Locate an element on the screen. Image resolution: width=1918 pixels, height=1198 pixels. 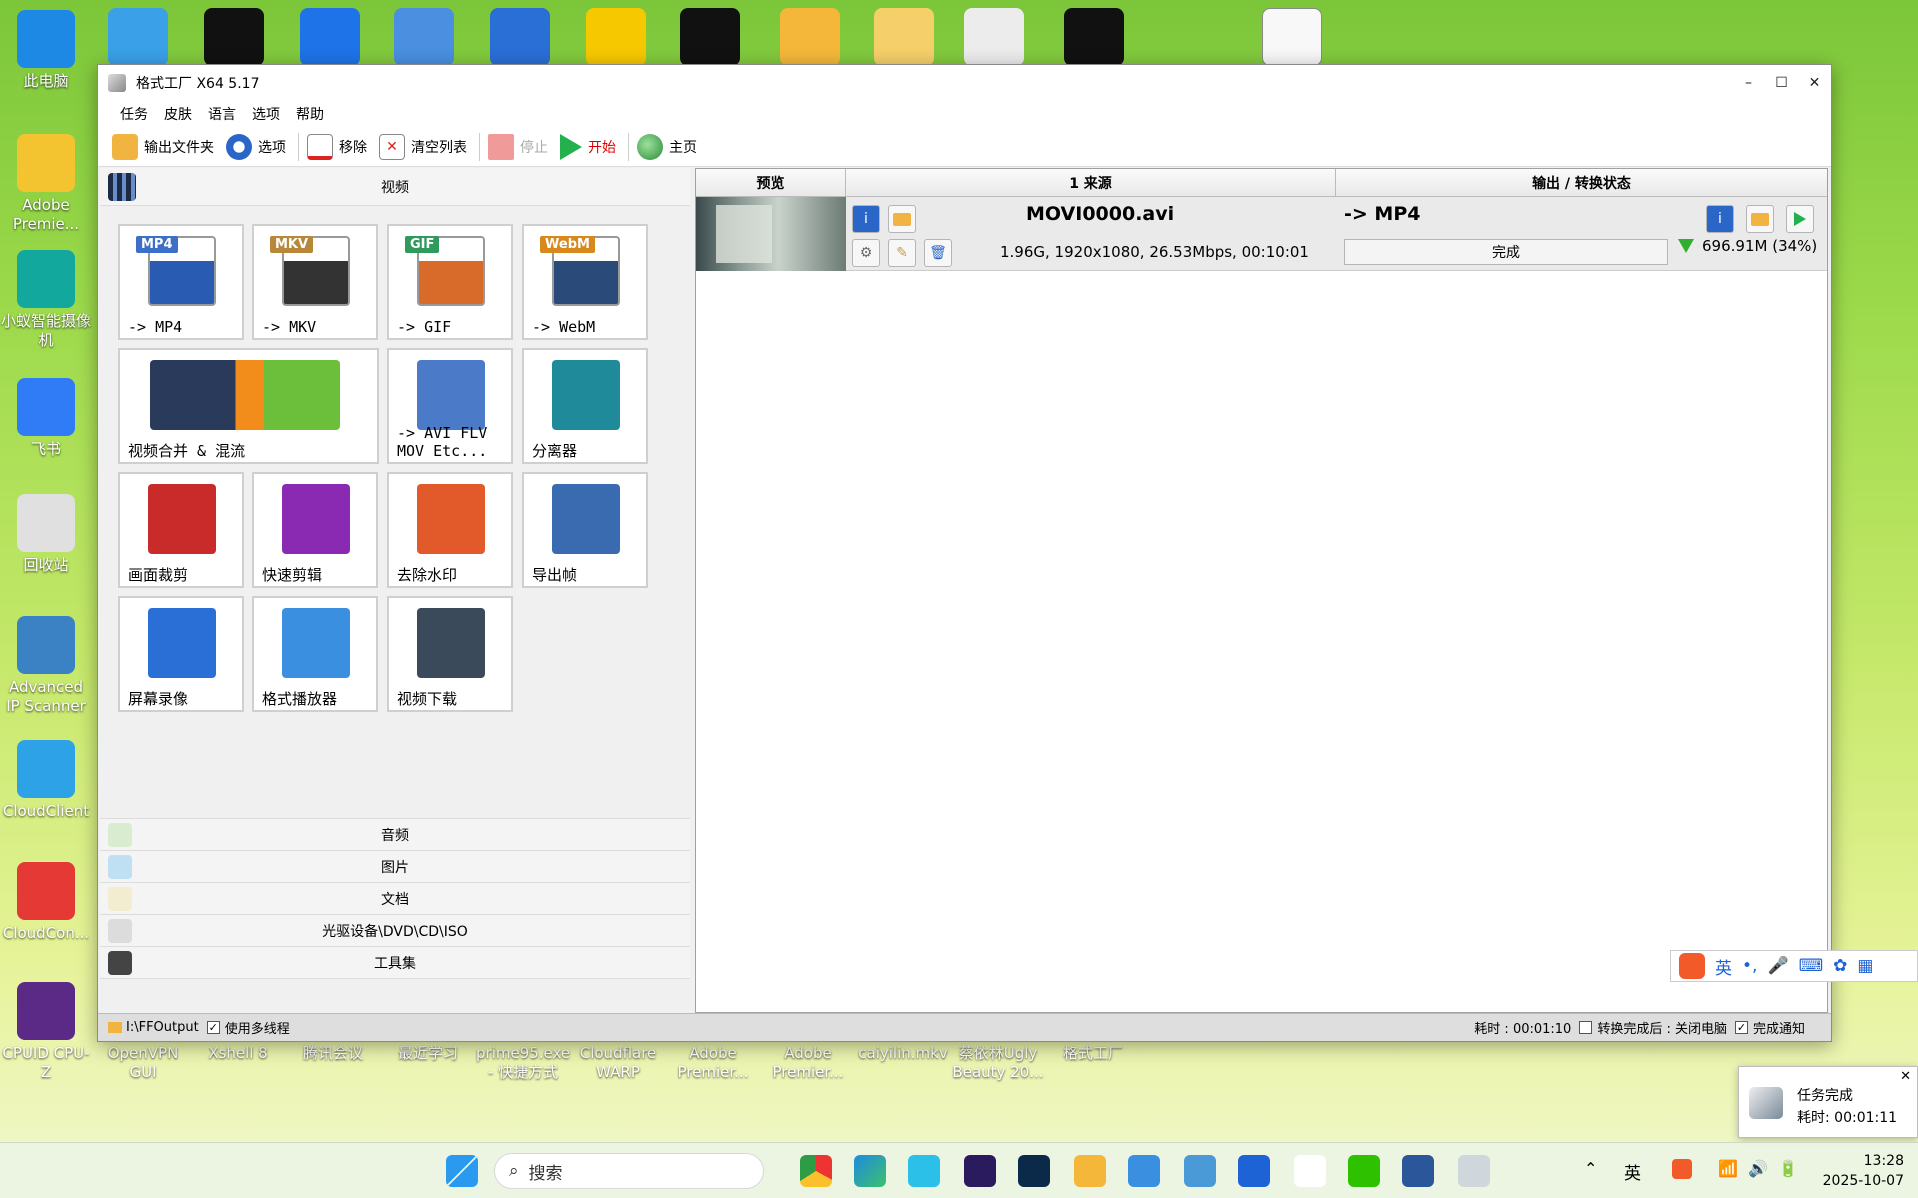
desktop-icon: 此电脑 is located at coordinates (46, 50).